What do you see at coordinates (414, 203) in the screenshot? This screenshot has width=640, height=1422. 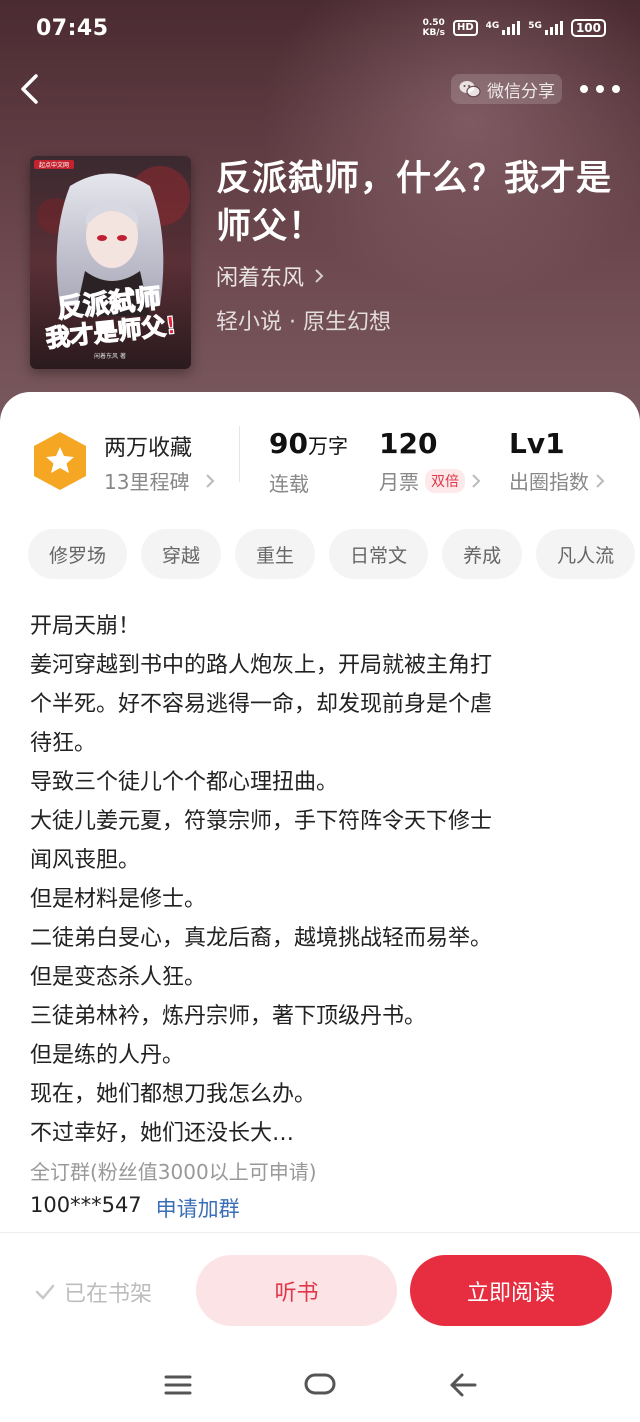 I see `book-title: 反派弑师，什么？我才是师父！` at bounding box center [414, 203].